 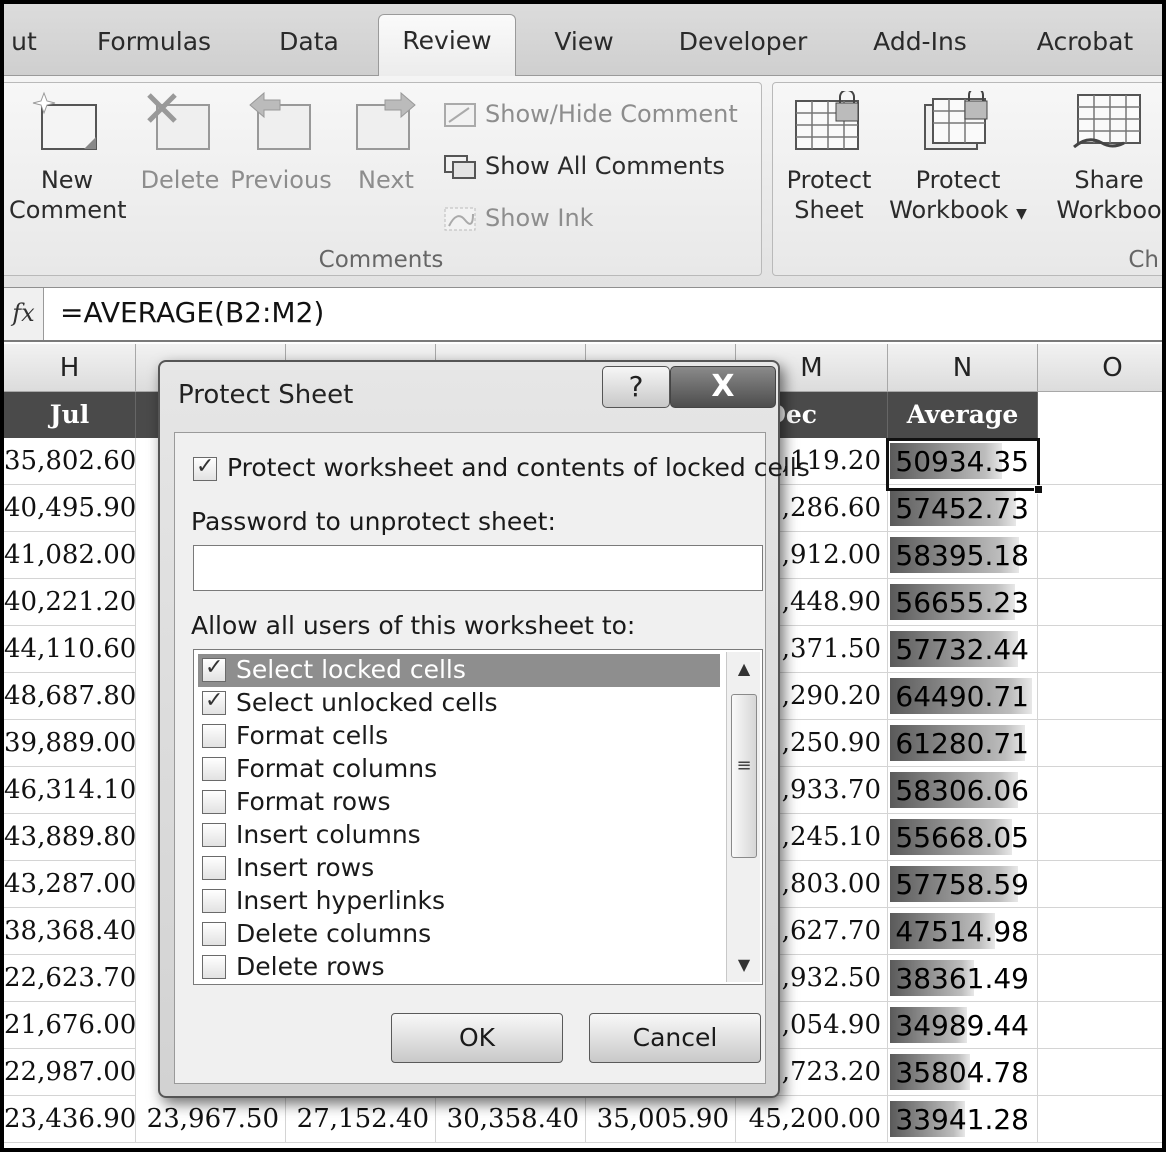 I want to click on cell-jul: 21,676.00, so click(x=70, y=1025).